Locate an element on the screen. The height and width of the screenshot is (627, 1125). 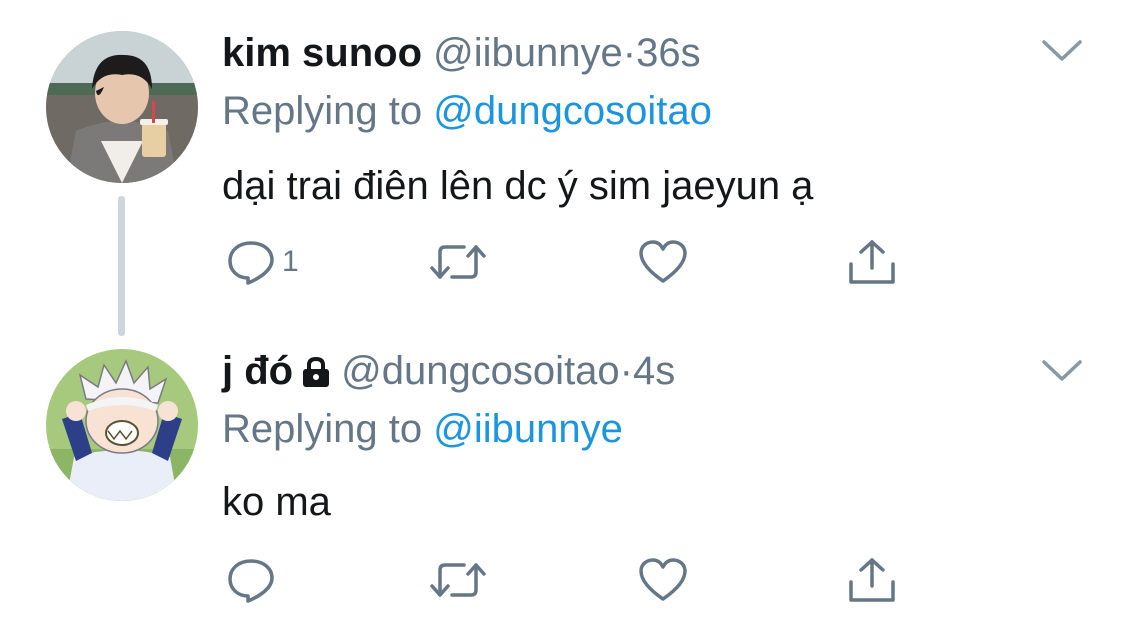
display-name: j đó is located at coordinates (257, 371).